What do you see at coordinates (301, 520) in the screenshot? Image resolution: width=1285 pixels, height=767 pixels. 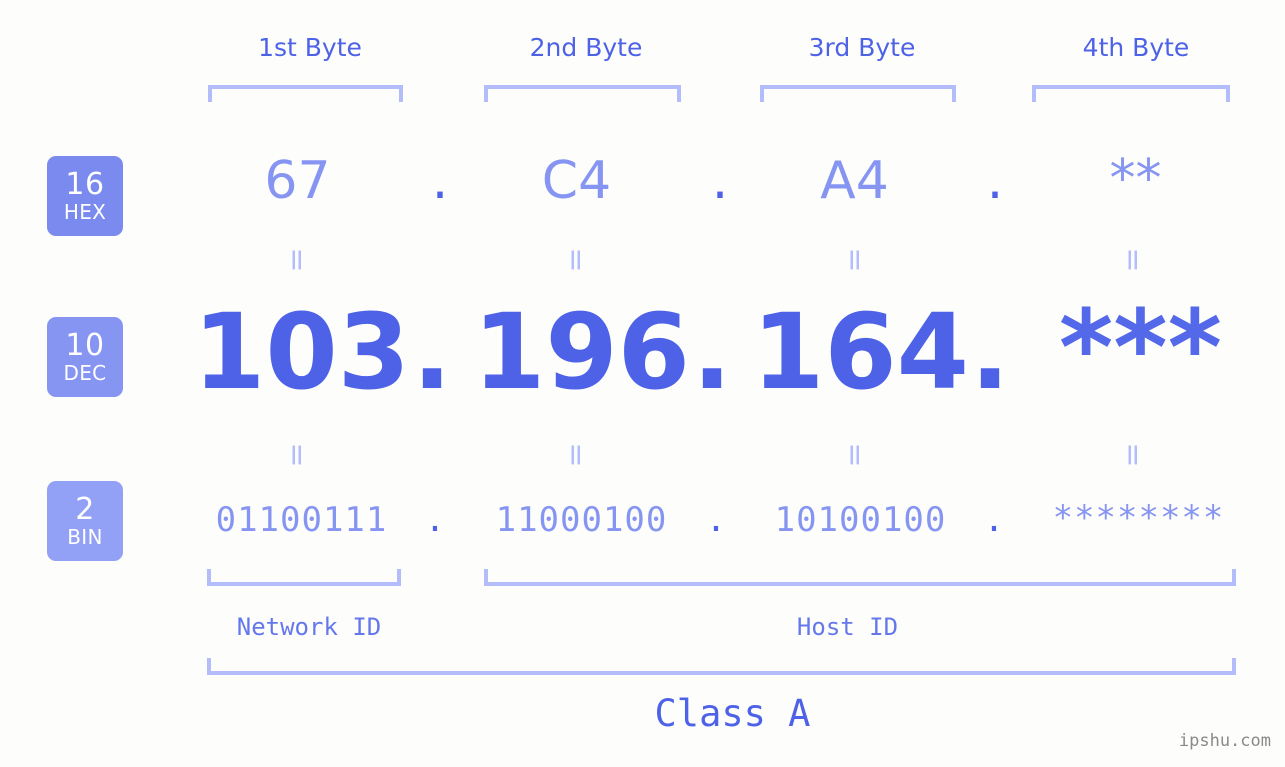 I see `bin-octet-1: 01100111` at bounding box center [301, 520].